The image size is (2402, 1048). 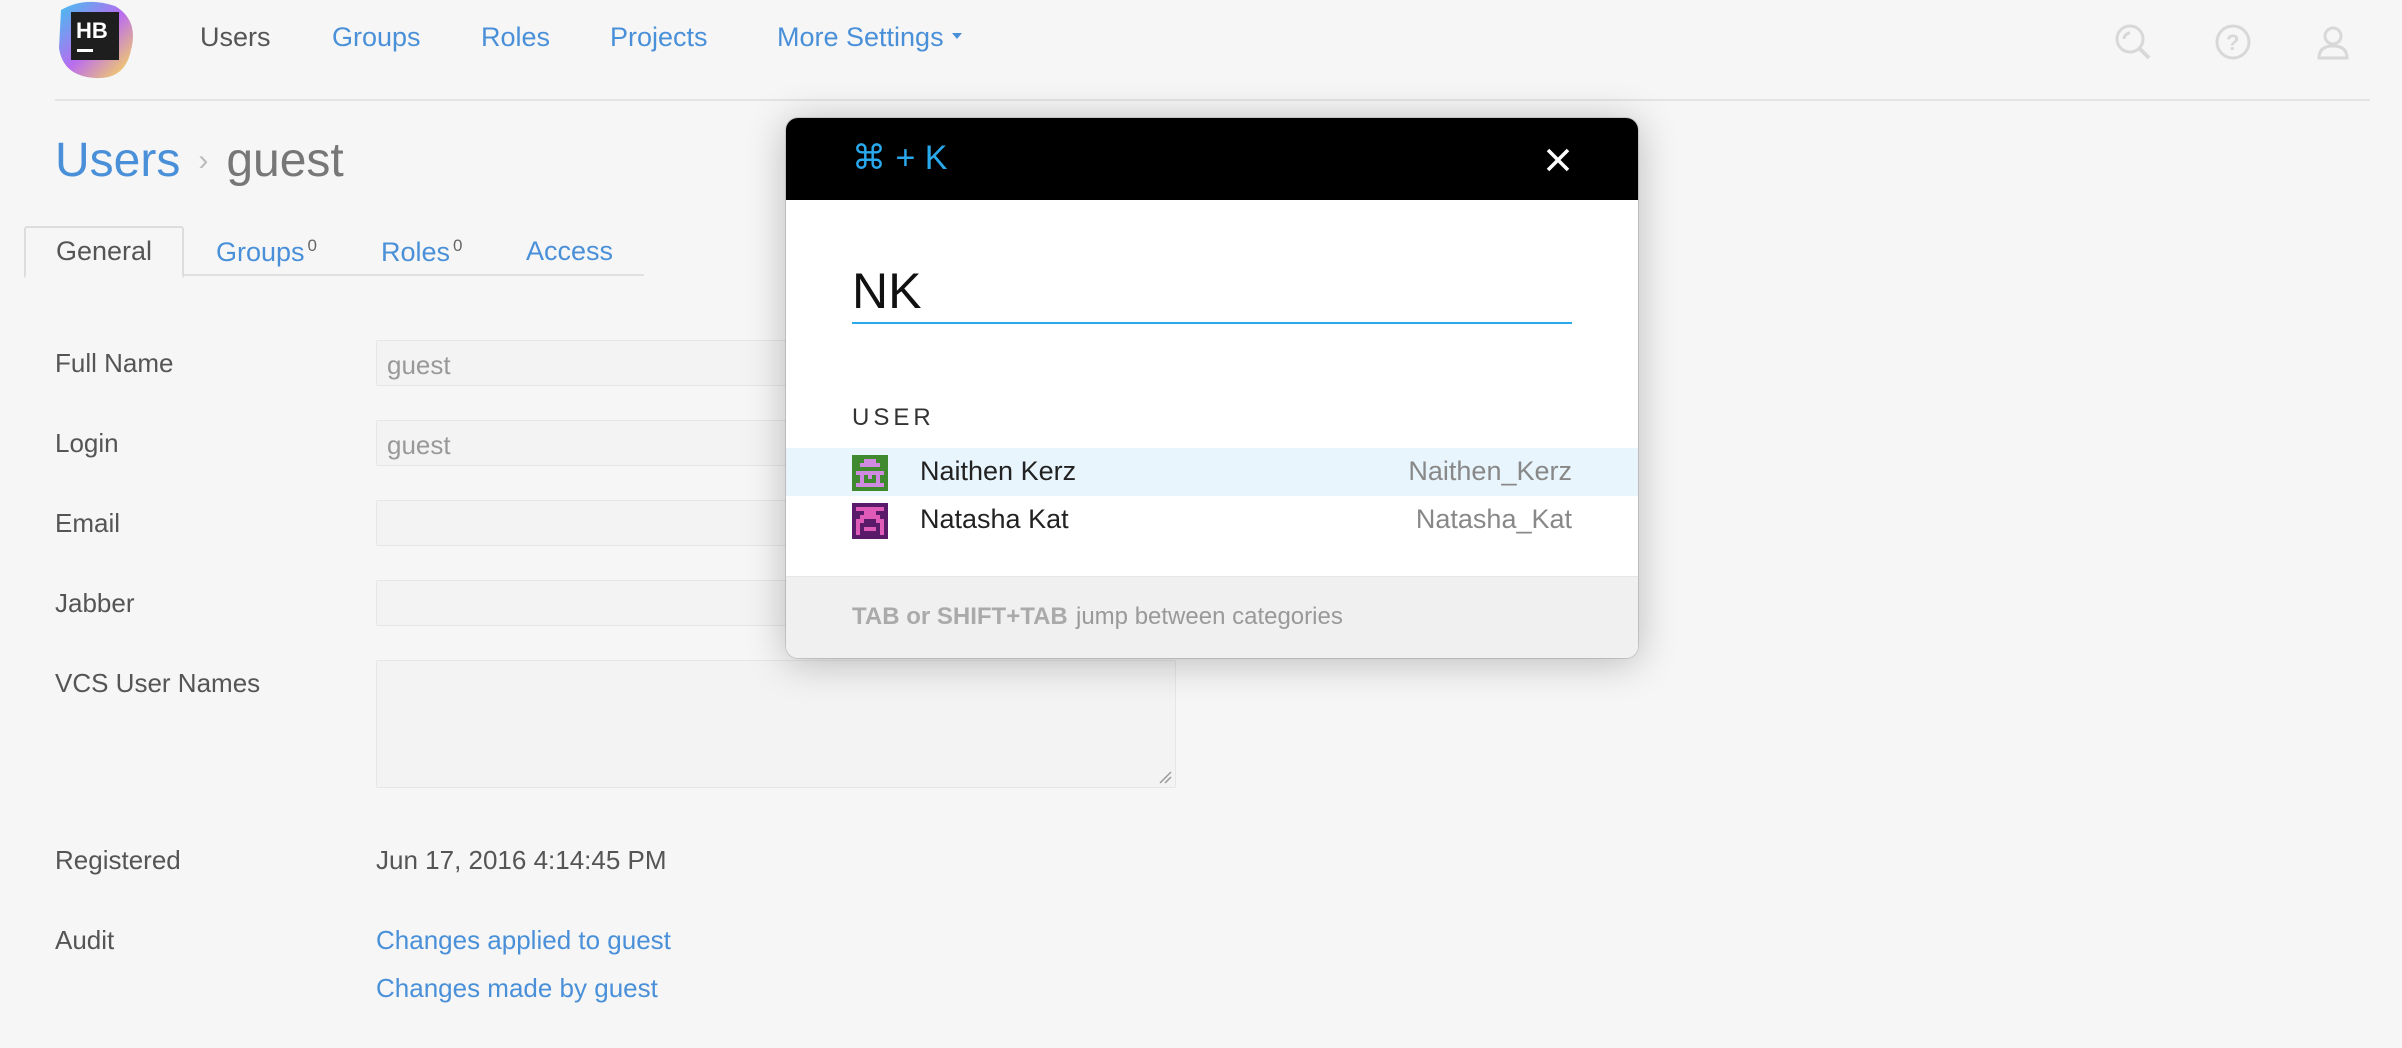 What do you see at coordinates (416, 252) in the screenshot?
I see `tab-roles-label: Roles` at bounding box center [416, 252].